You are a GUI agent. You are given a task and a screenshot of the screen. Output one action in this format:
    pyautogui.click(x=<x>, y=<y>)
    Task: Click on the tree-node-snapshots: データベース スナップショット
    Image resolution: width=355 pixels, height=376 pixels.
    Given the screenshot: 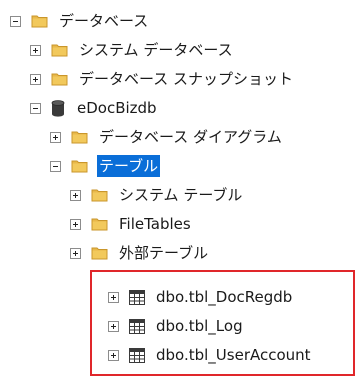 What is the action you would take?
    pyautogui.click(x=162, y=79)
    